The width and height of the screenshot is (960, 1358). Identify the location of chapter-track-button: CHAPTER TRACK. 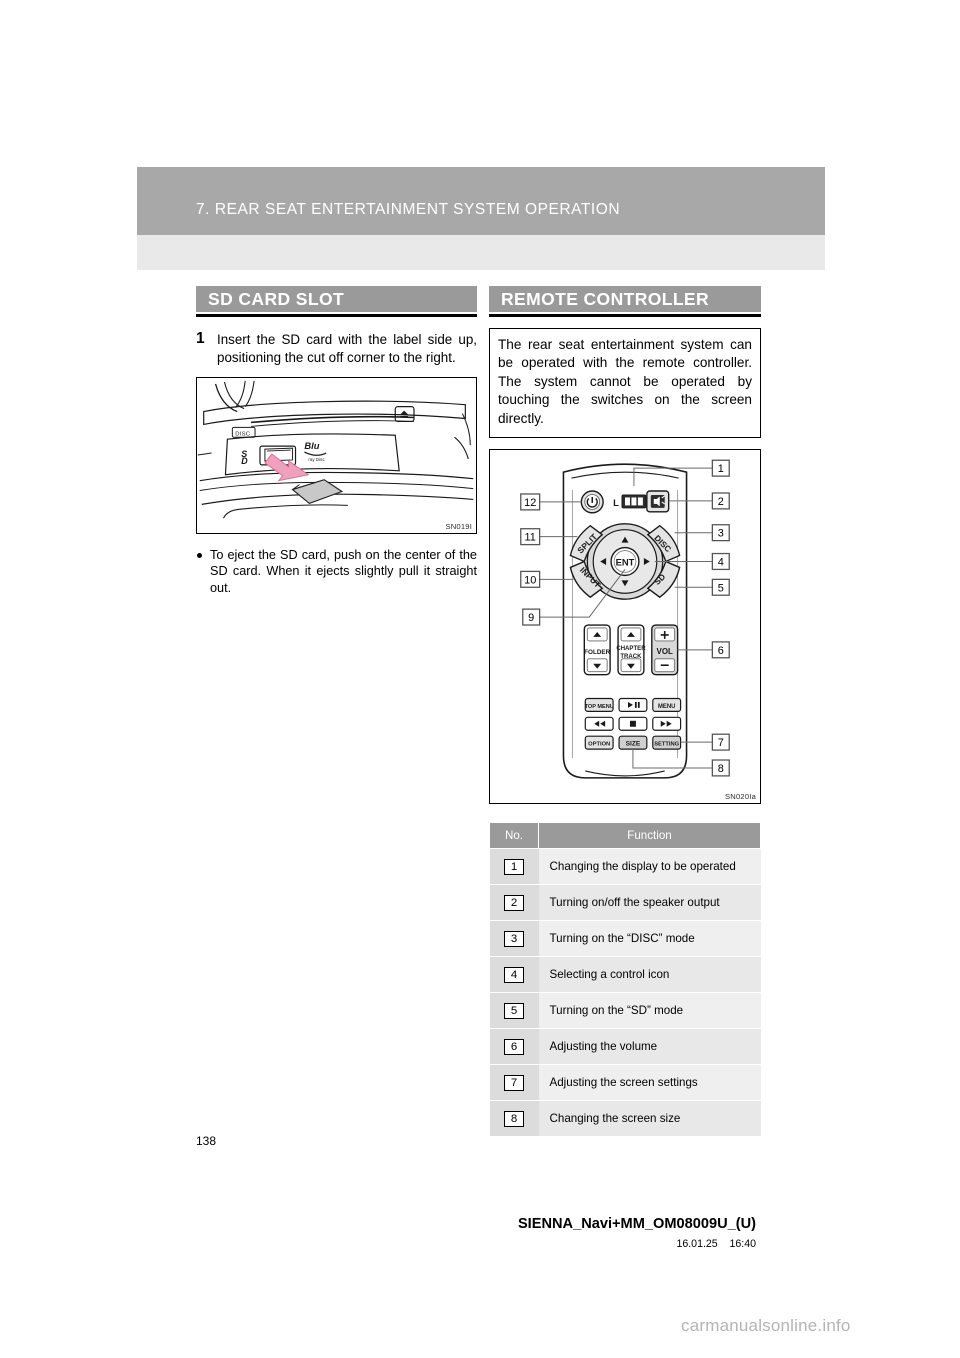
(631, 650).